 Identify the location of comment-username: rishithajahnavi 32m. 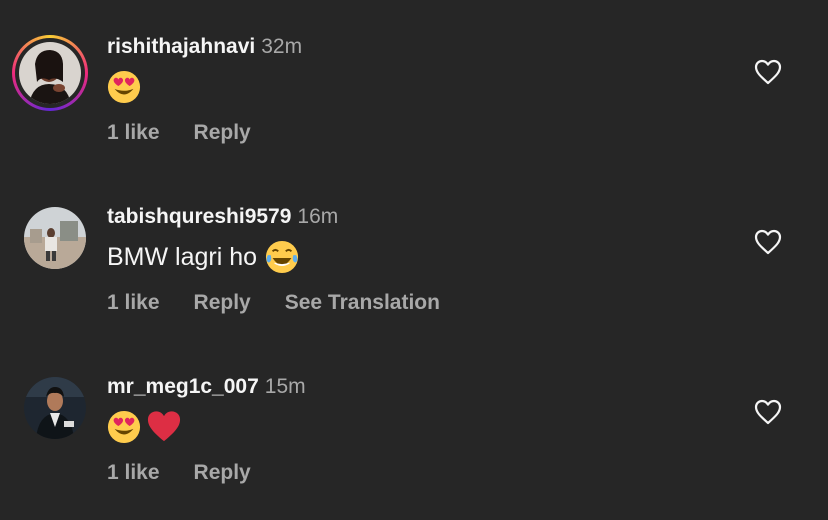
(204, 47).